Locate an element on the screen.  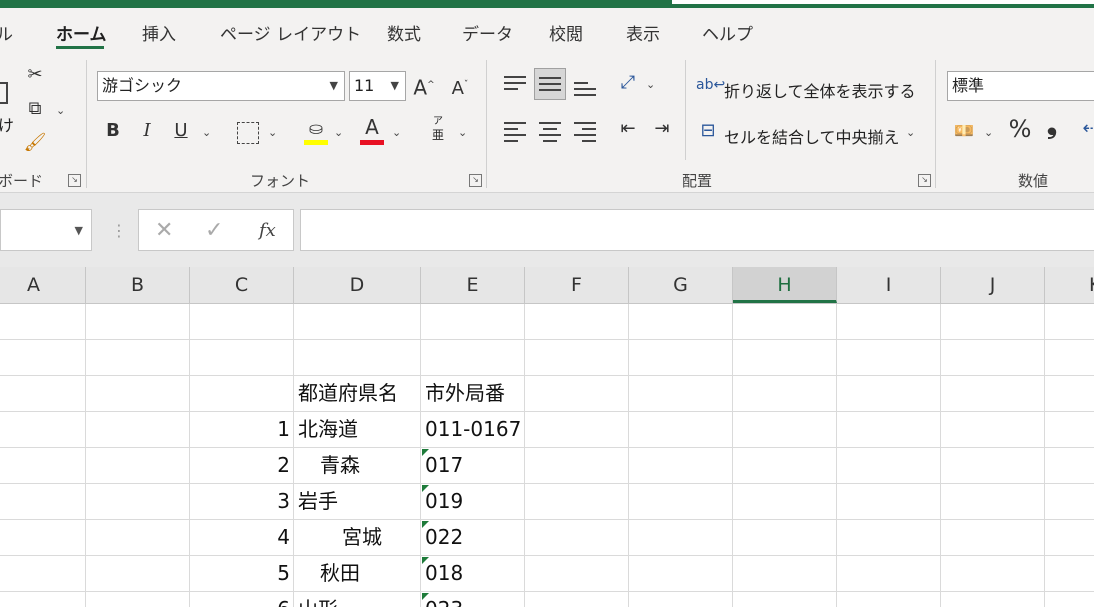
cell-e-header: 市外局番 is located at coordinates (465, 393).